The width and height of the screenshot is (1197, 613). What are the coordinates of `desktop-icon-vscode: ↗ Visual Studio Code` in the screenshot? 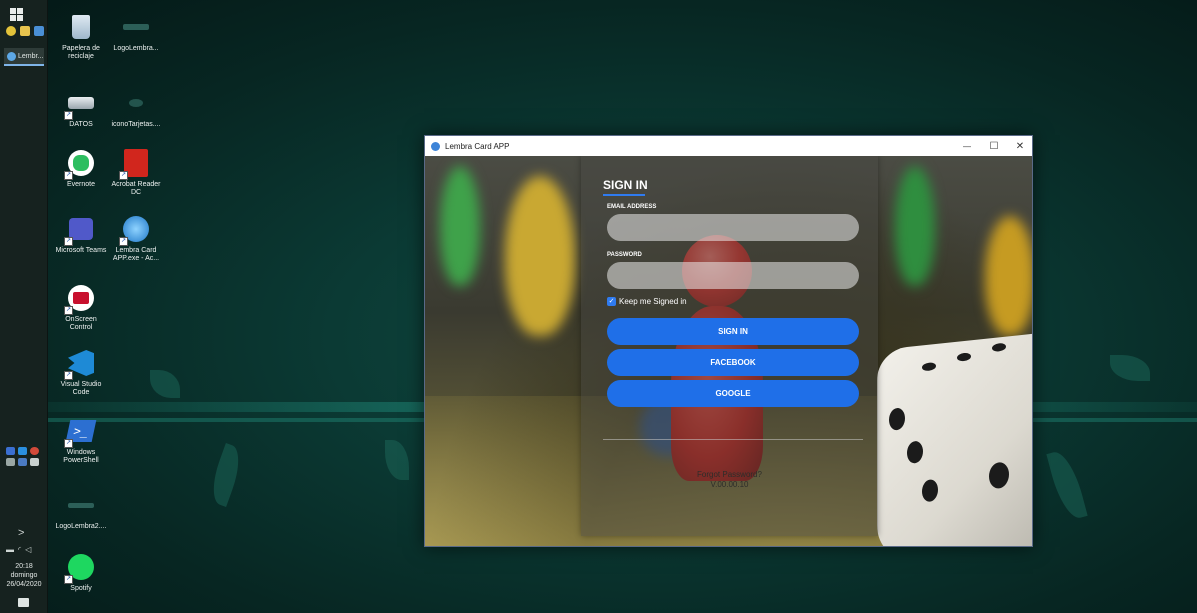 It's located at (81, 372).